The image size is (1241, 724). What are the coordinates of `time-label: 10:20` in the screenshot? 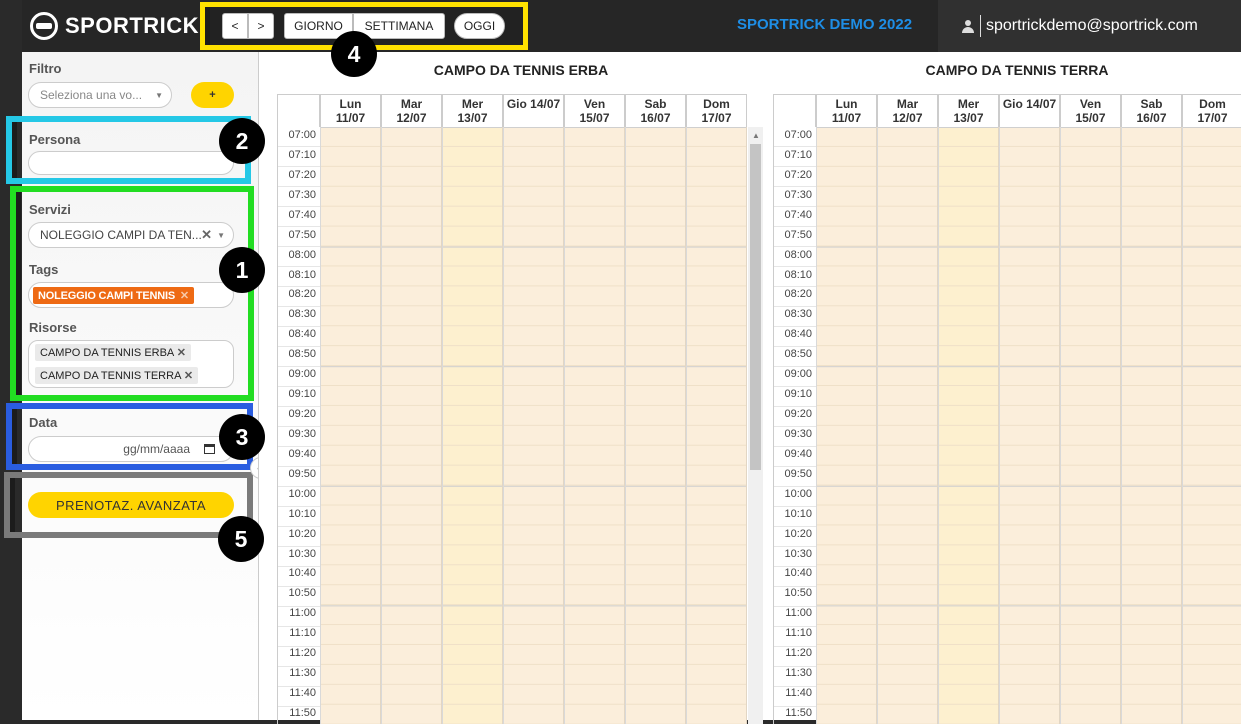 It's located at (302, 533).